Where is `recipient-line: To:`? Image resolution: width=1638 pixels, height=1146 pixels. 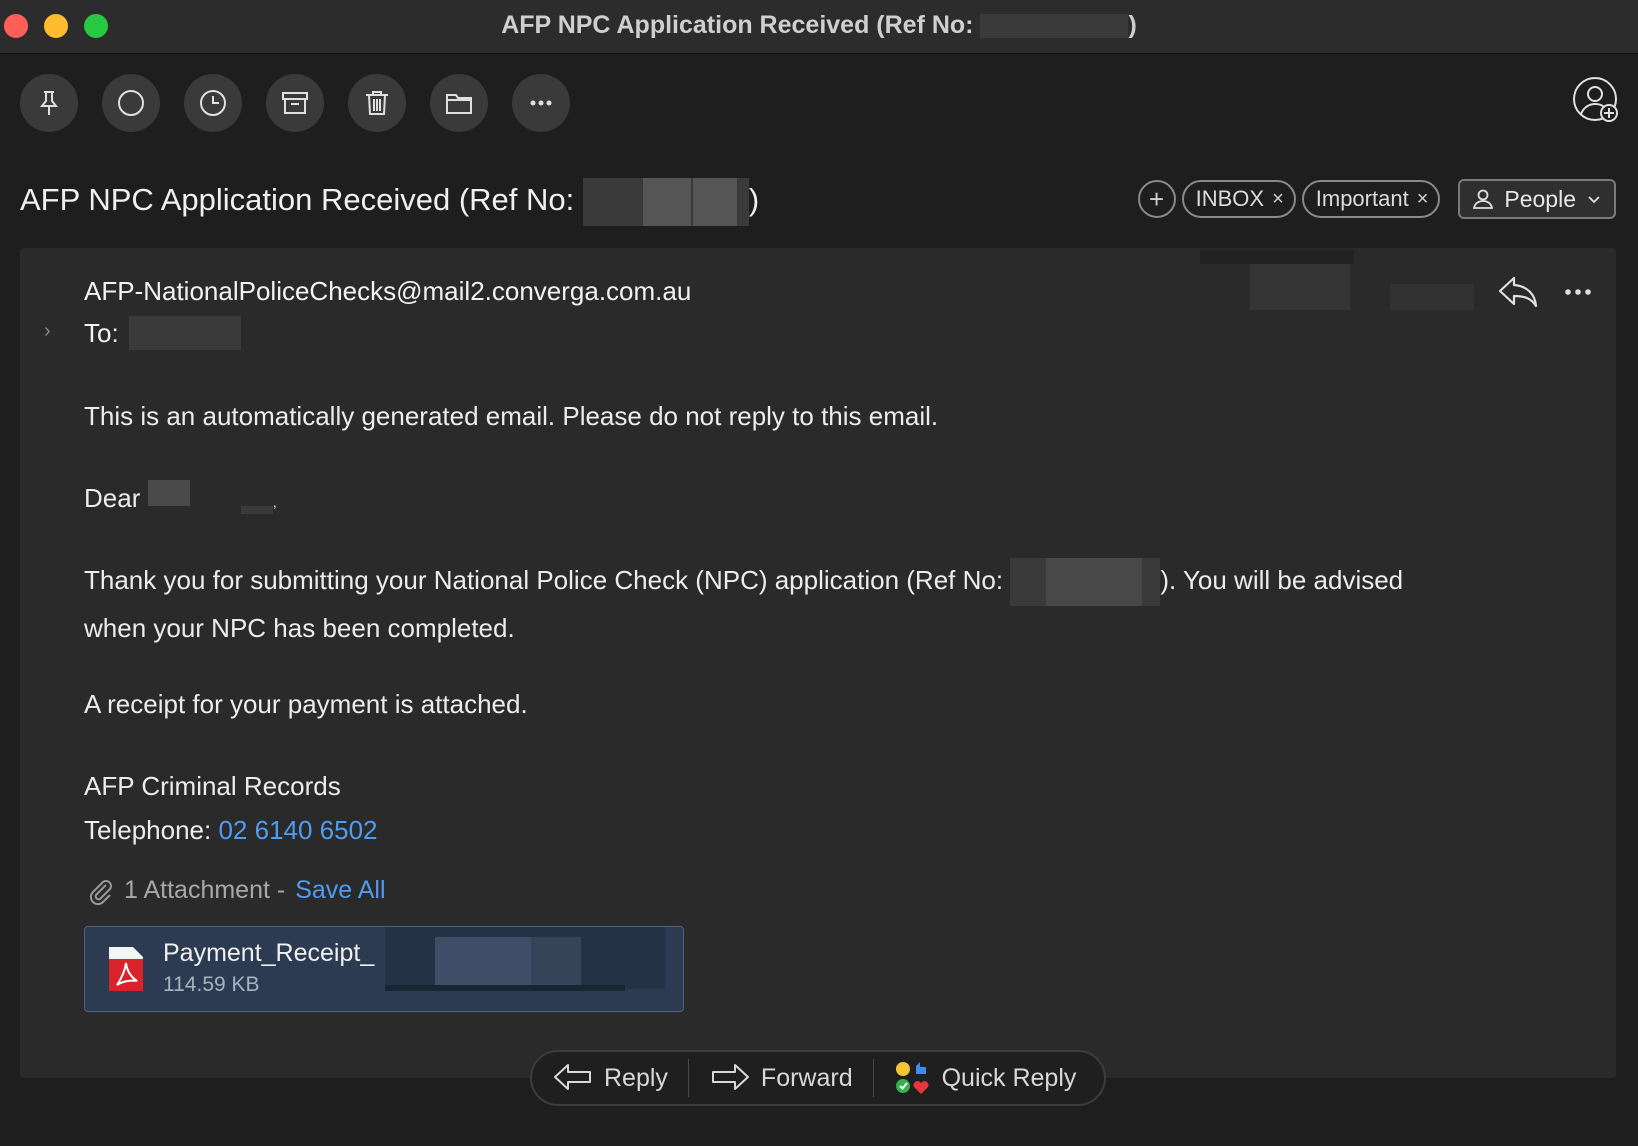 recipient-line: To: is located at coordinates (162, 333).